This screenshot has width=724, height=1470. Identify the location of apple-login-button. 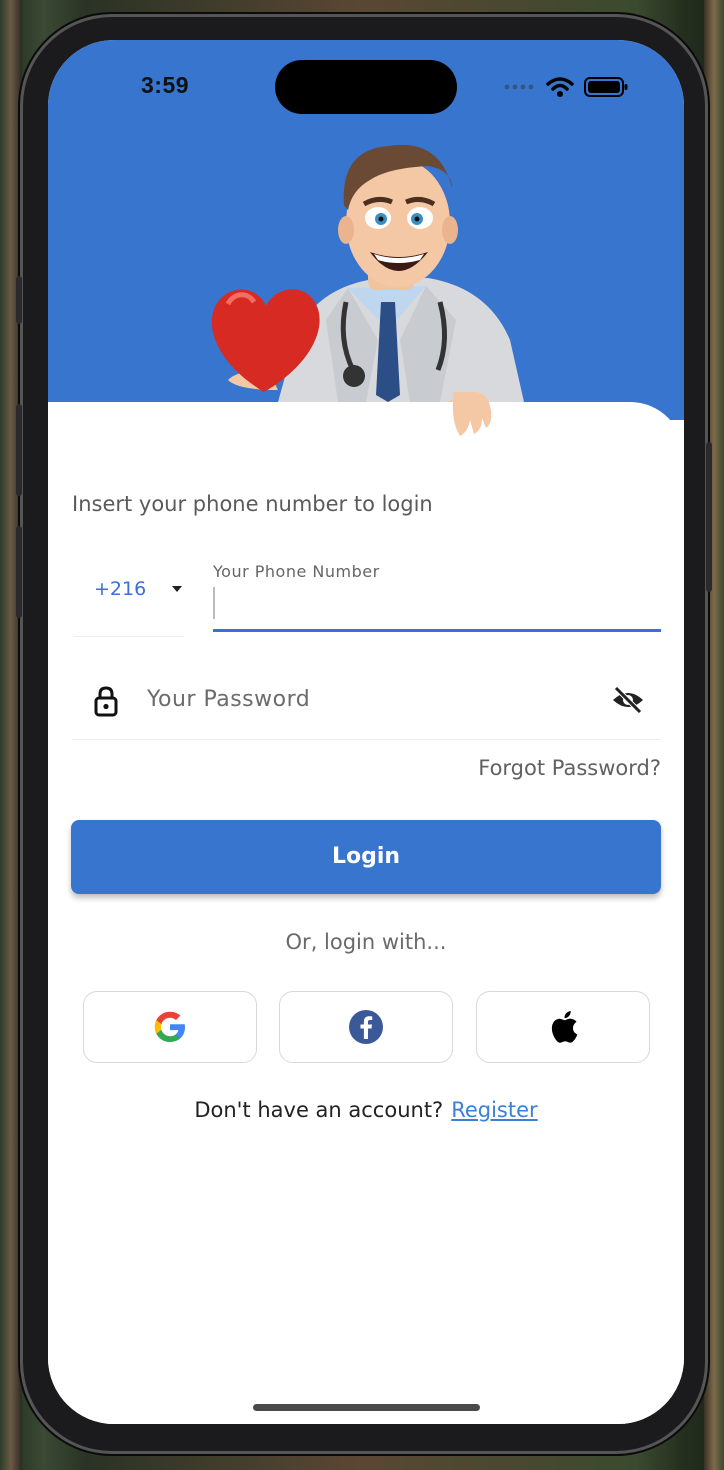
(563, 1027).